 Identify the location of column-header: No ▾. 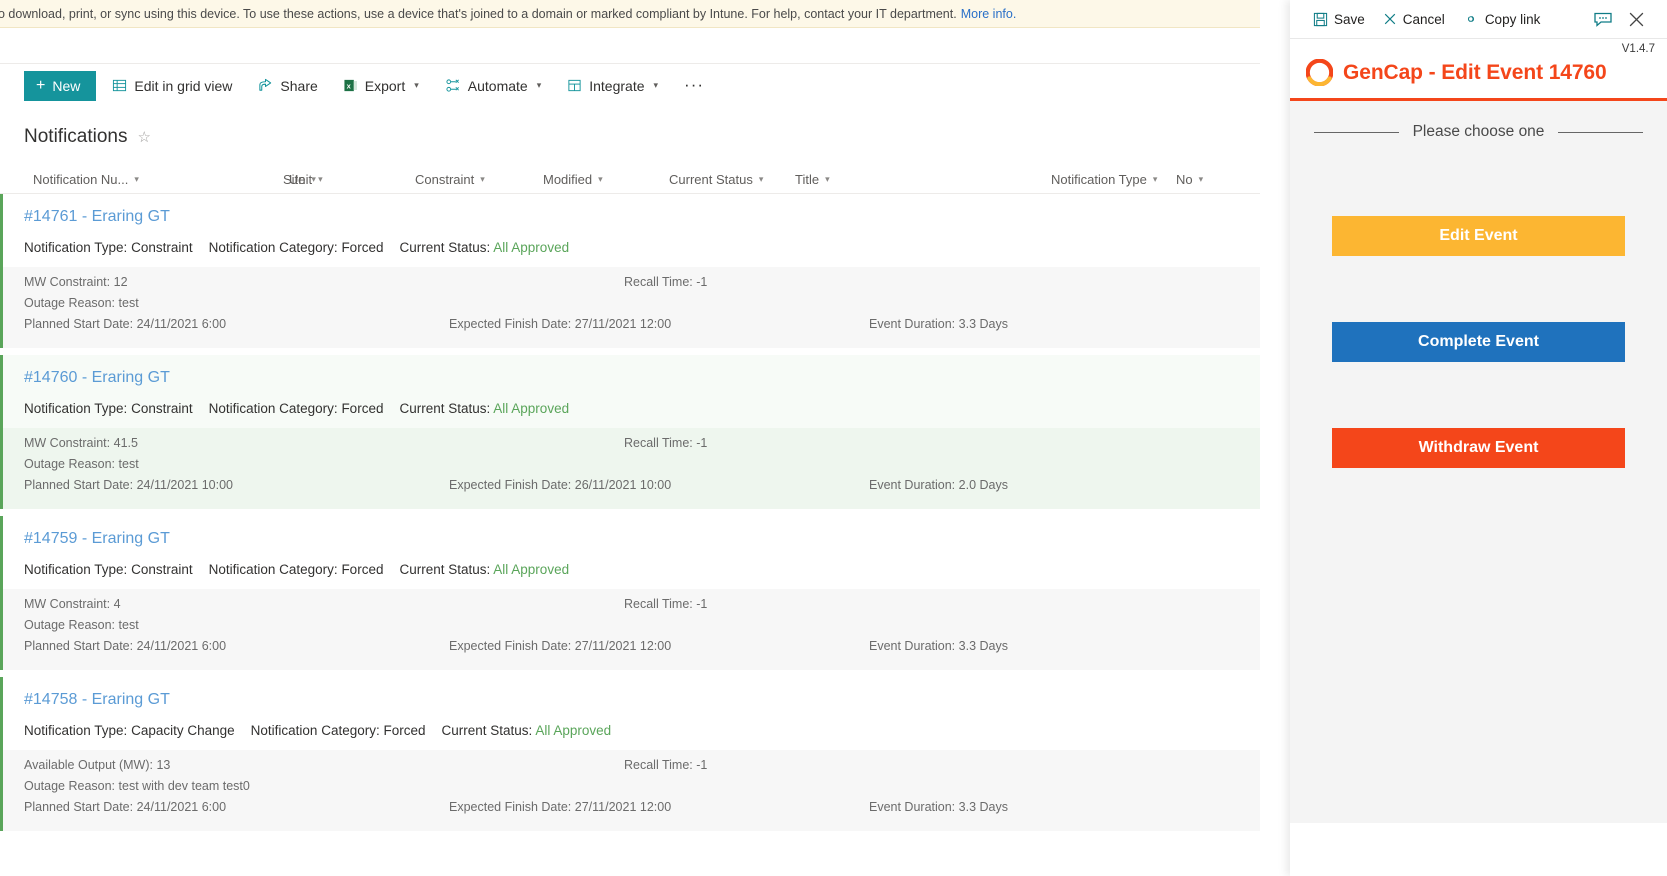
(1189, 179).